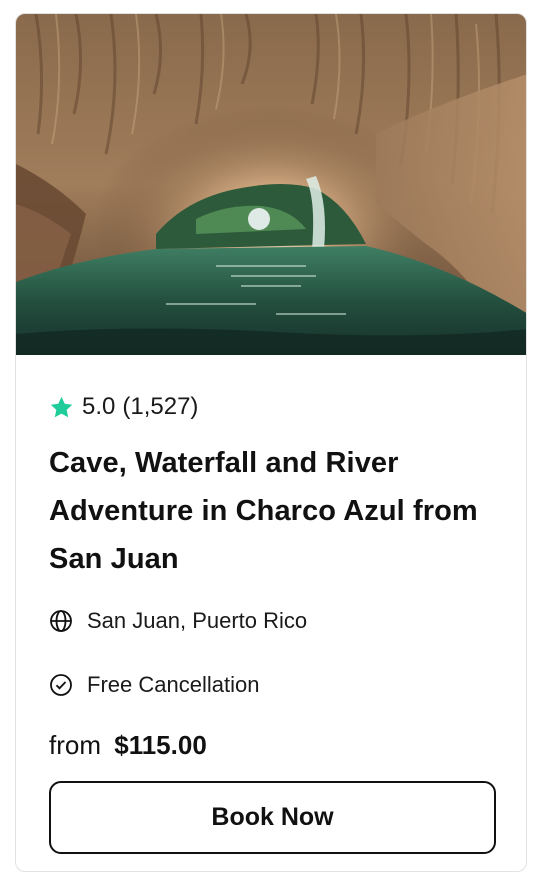 Image resolution: width=546 pixels, height=890 pixels. I want to click on globe-icon, so click(61, 621).